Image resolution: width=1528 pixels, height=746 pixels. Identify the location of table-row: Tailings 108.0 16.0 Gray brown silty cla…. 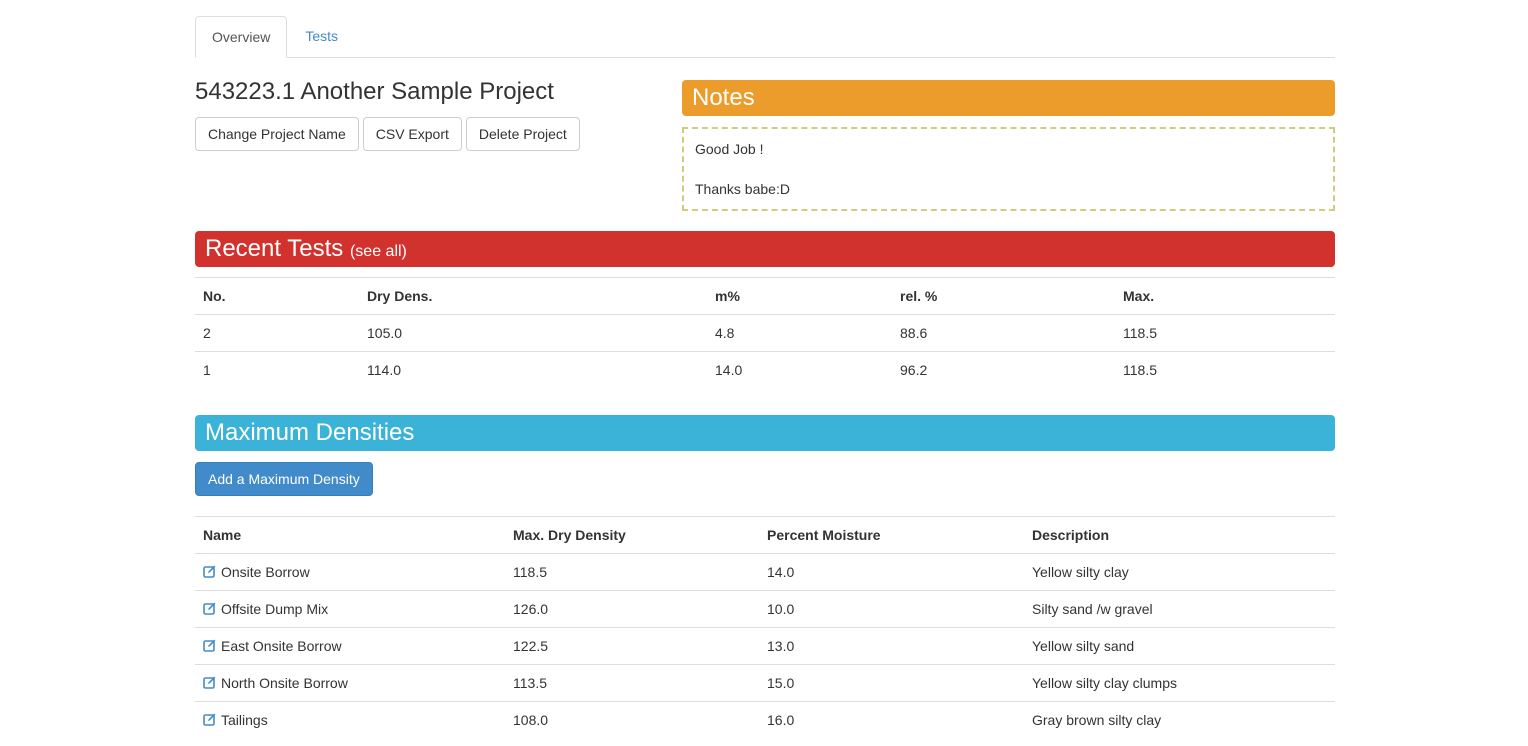
(765, 719).